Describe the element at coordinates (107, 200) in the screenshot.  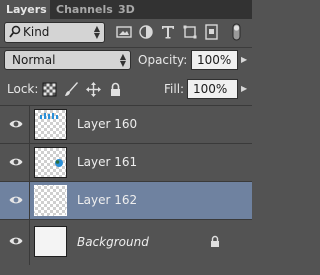
I see `layer-name: Layer 162` at that location.